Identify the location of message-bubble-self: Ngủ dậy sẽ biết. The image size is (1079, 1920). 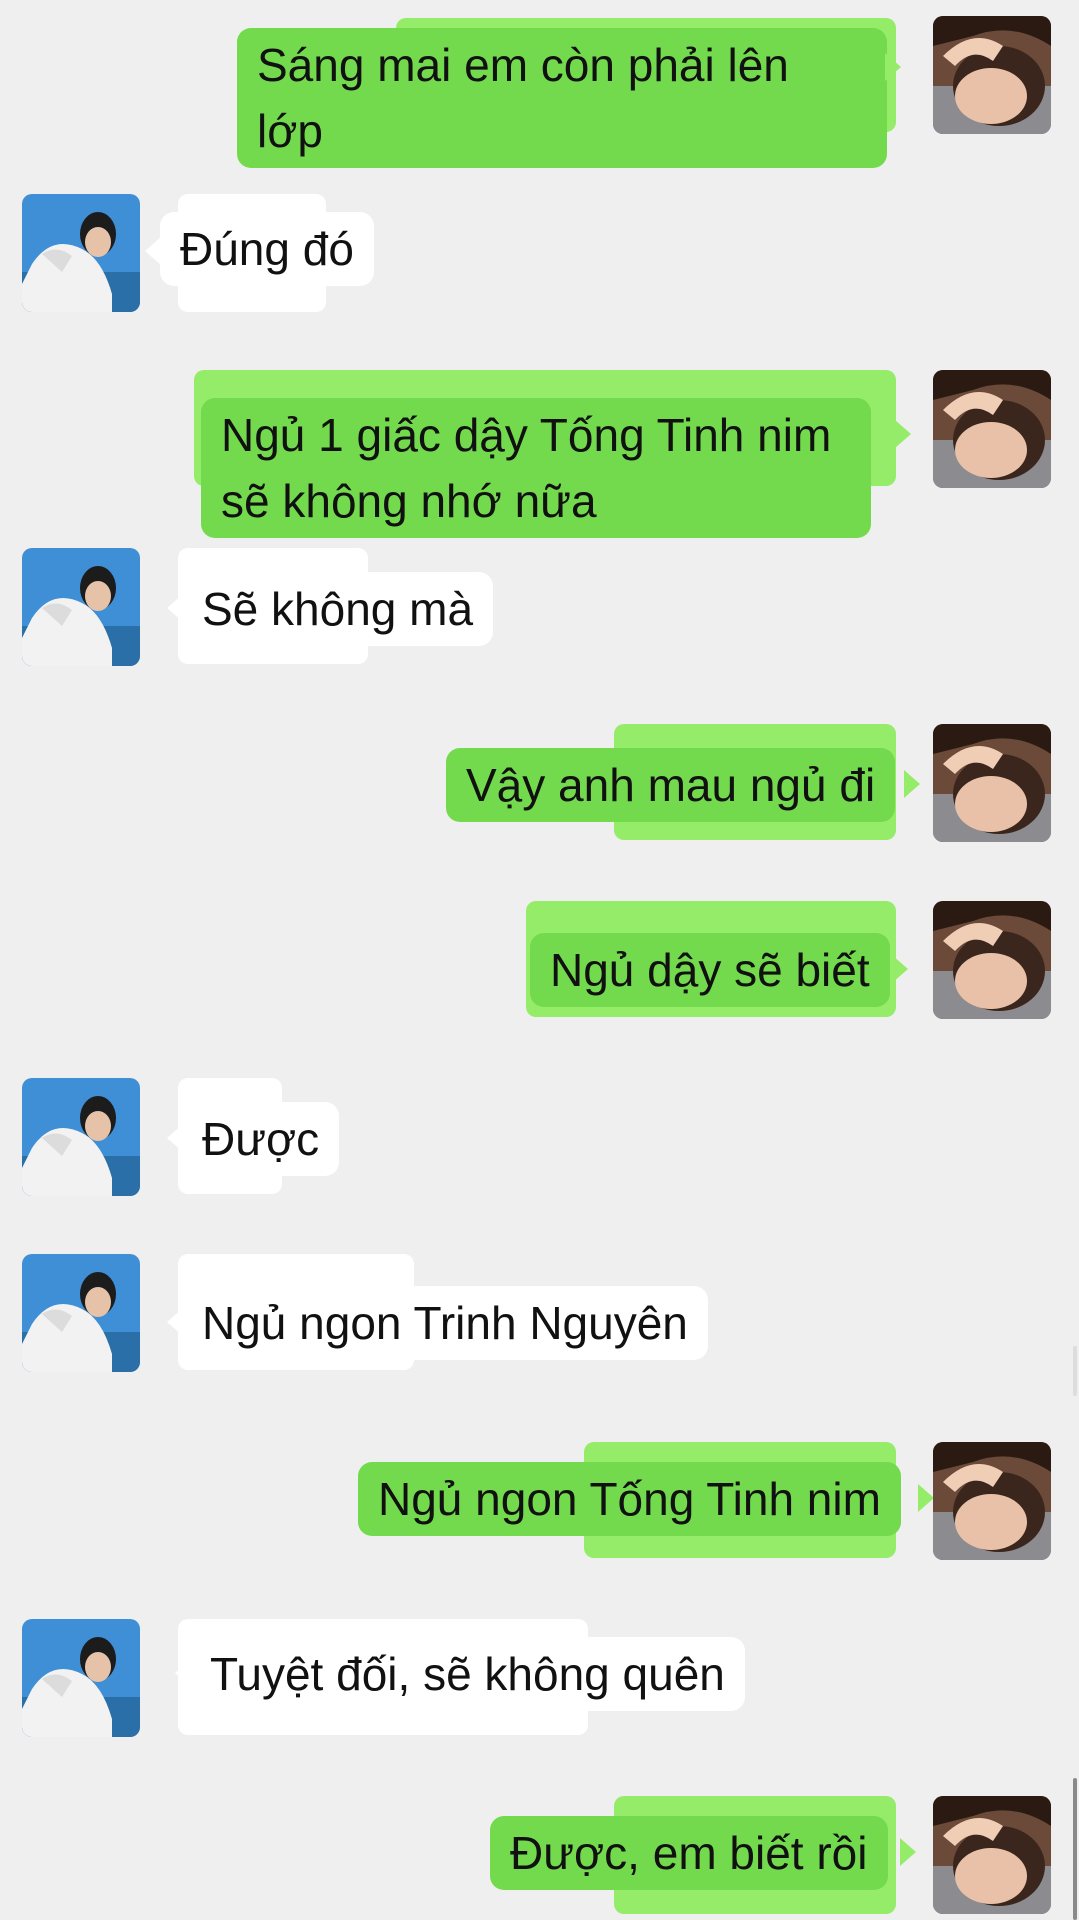
(710, 970).